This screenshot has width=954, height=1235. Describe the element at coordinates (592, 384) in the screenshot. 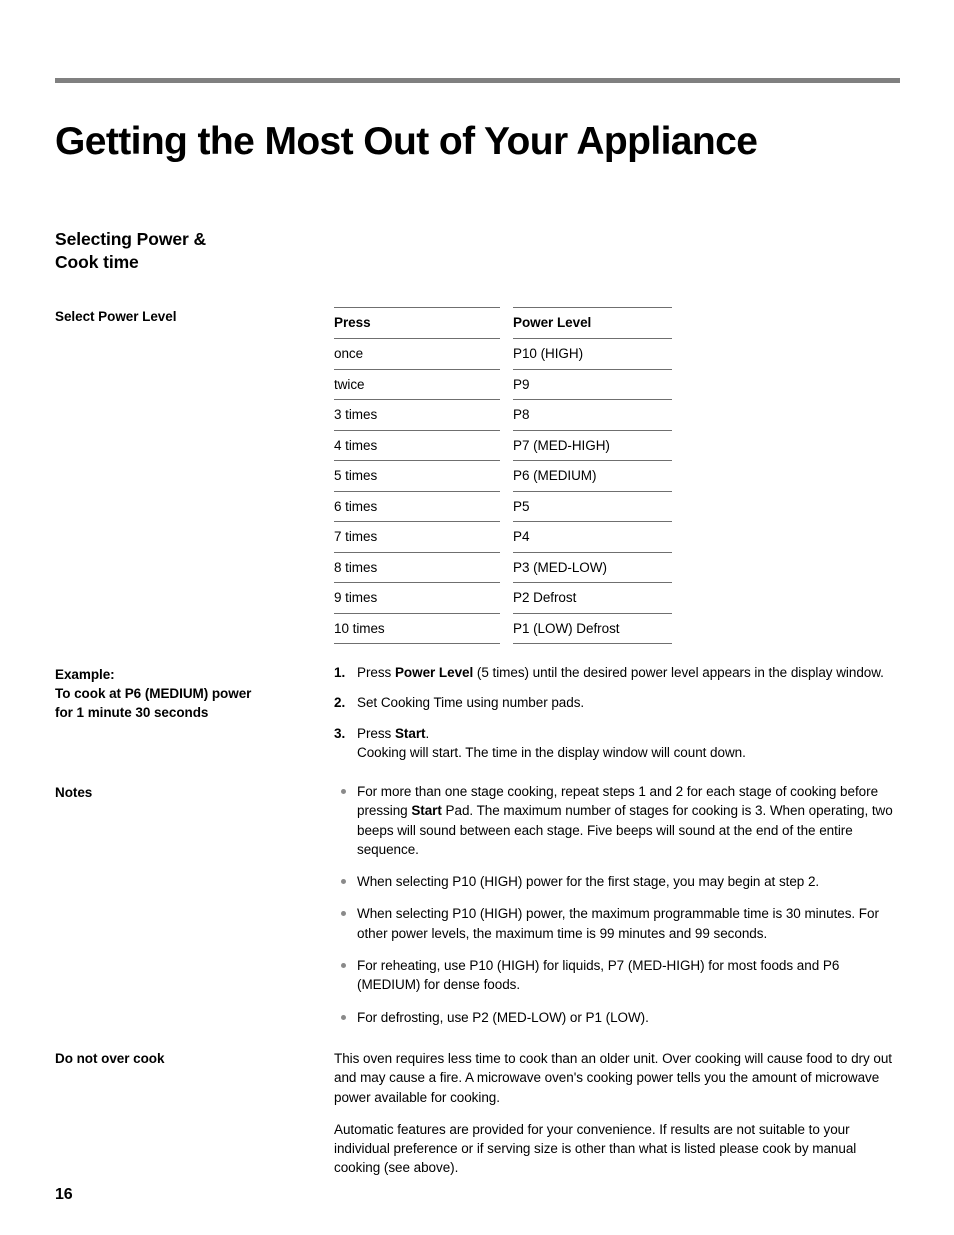

I see `table-cell-text: P9` at that location.